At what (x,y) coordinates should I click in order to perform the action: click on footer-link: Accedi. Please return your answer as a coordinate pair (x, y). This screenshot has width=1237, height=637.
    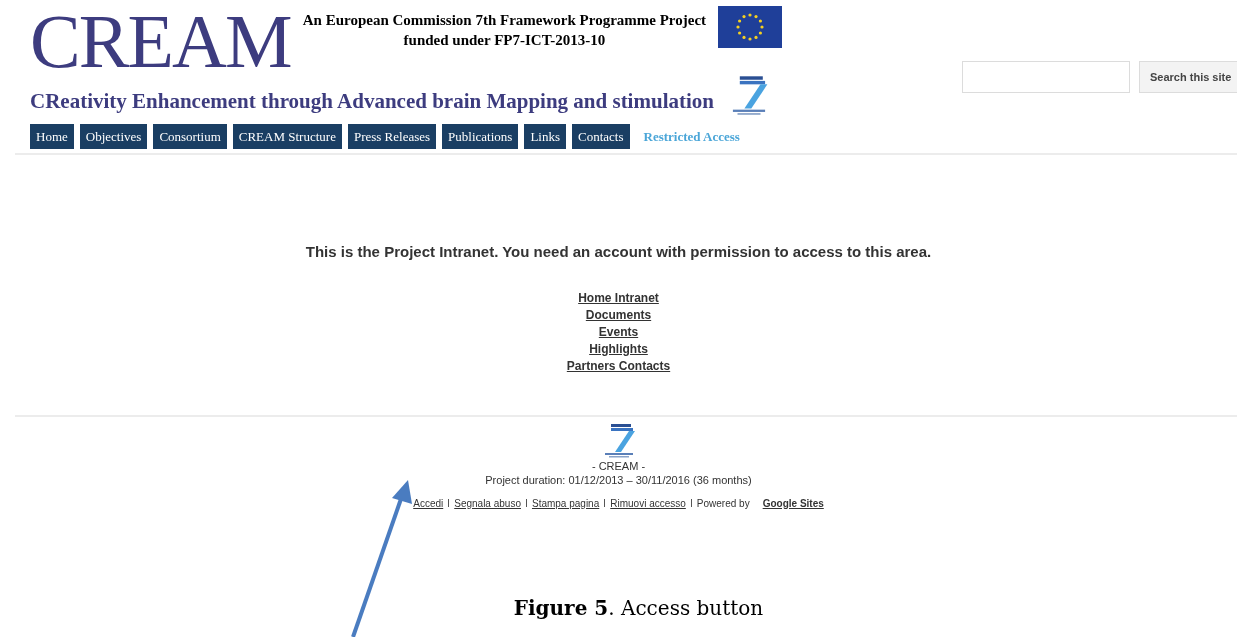
    Looking at the image, I should click on (428, 503).